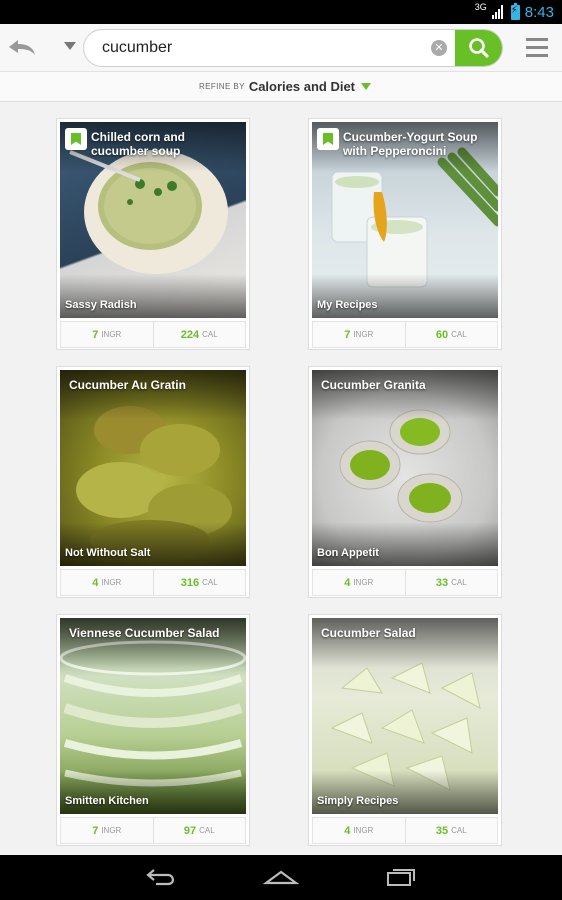  What do you see at coordinates (144, 633) in the screenshot?
I see `recipe-title: Viennese Cucumber Salad` at bounding box center [144, 633].